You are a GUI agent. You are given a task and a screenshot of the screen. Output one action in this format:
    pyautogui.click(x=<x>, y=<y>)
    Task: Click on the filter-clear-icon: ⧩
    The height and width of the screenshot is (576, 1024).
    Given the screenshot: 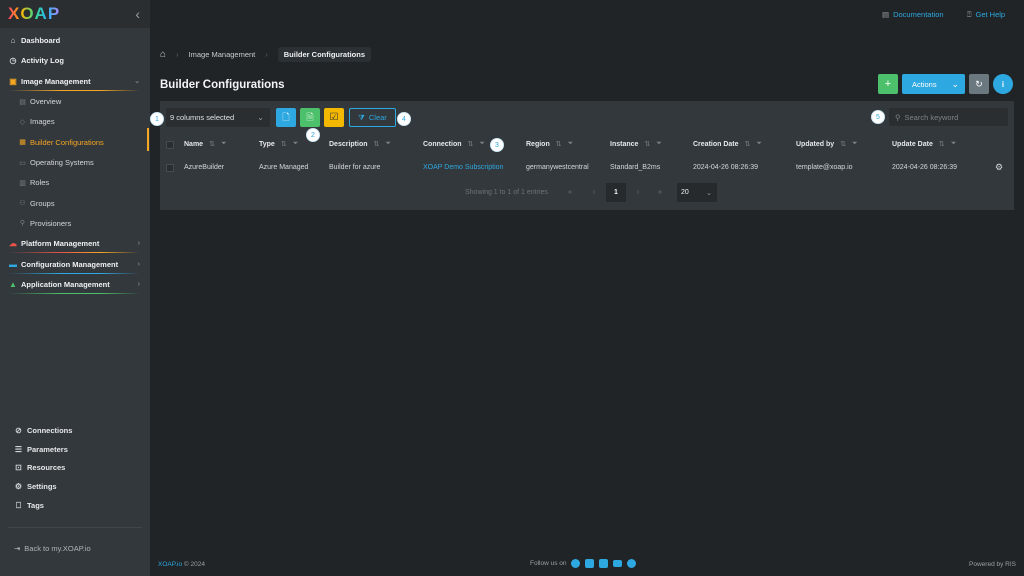 What is the action you would take?
    pyautogui.click(x=361, y=117)
    